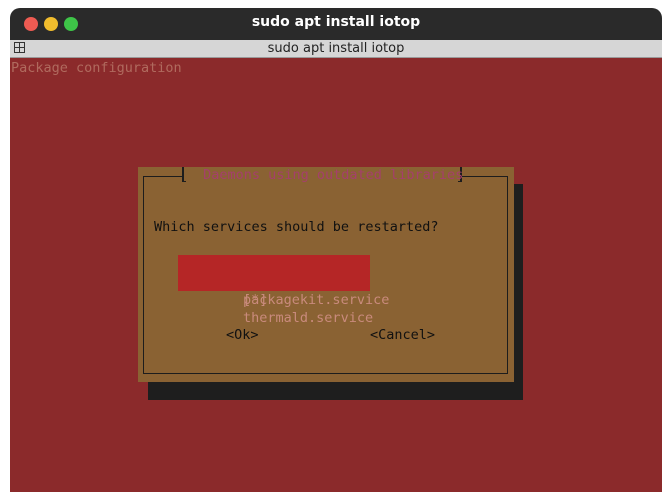 Image resolution: width=672 pixels, height=502 pixels. I want to click on title-bar: sudo apt install iotop, so click(336, 24).